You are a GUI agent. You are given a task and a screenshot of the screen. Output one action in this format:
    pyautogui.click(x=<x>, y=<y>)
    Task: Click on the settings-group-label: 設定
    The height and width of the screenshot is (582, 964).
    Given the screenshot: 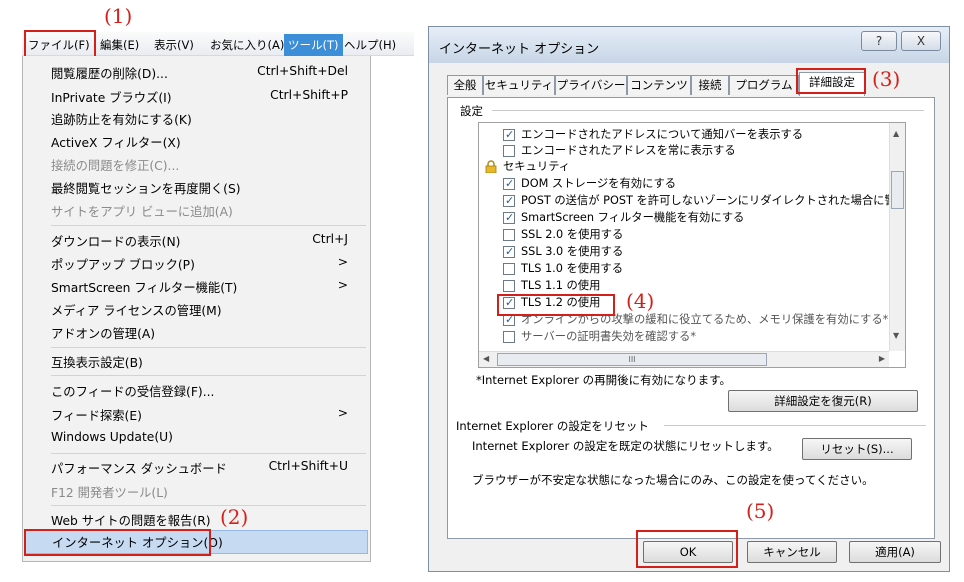 What is the action you would take?
    pyautogui.click(x=471, y=111)
    